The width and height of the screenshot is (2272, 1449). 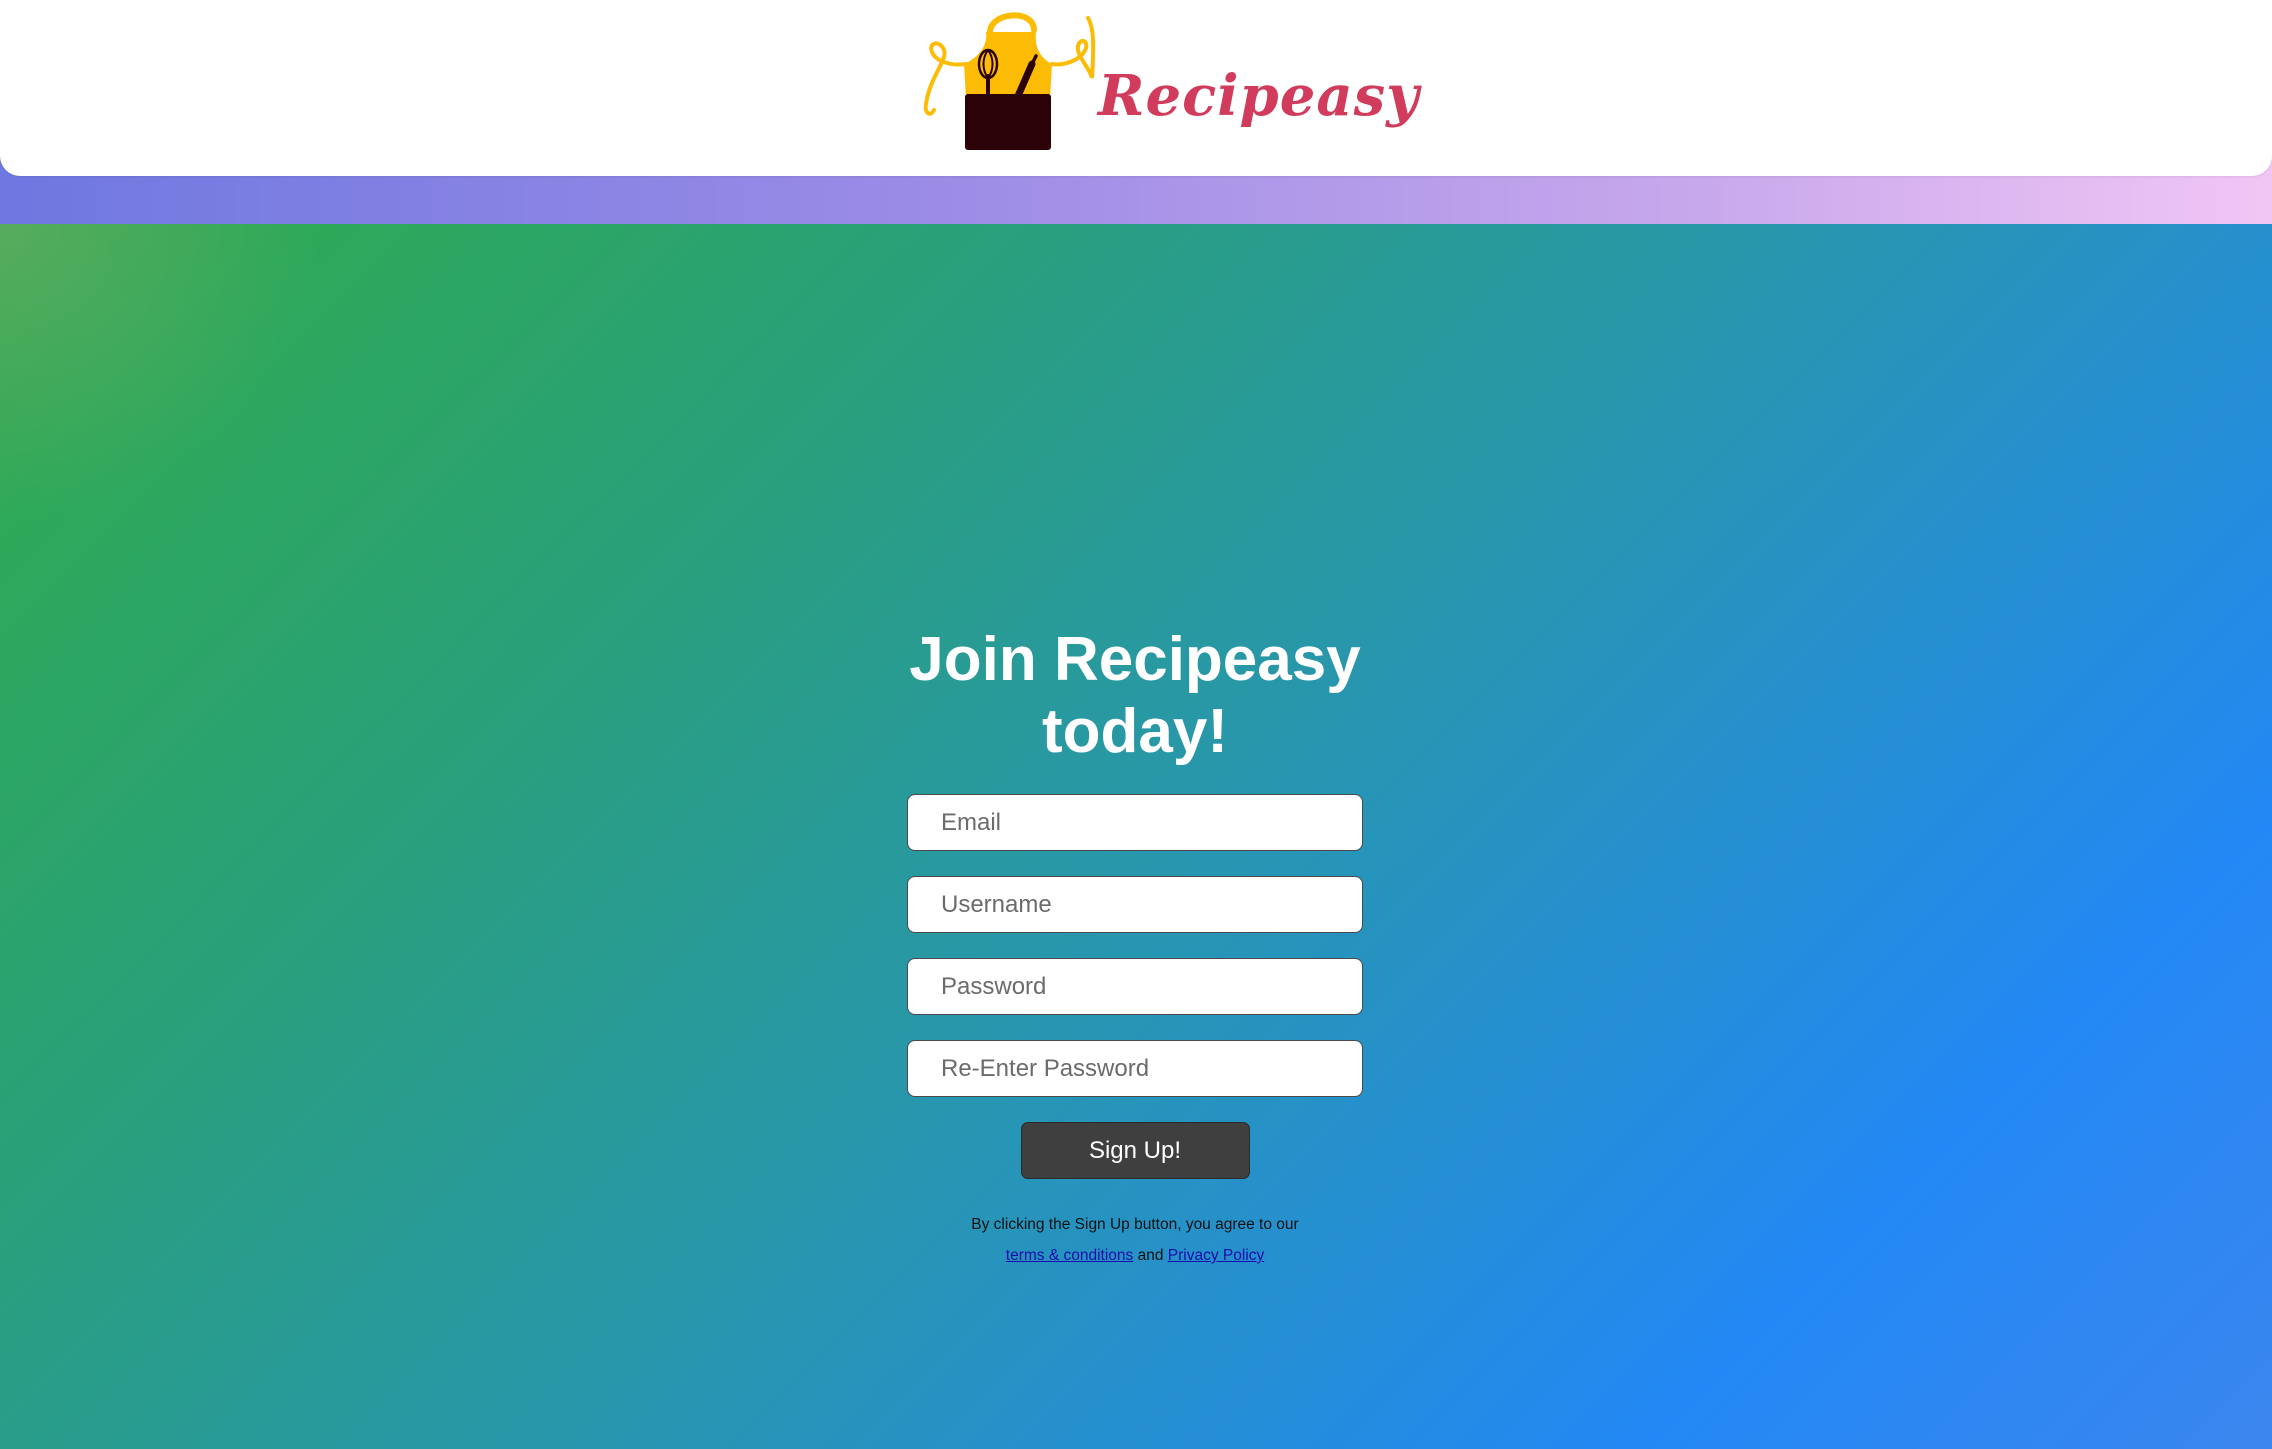 I want to click on brand-logo: Recipeasy, so click(x=1170, y=80).